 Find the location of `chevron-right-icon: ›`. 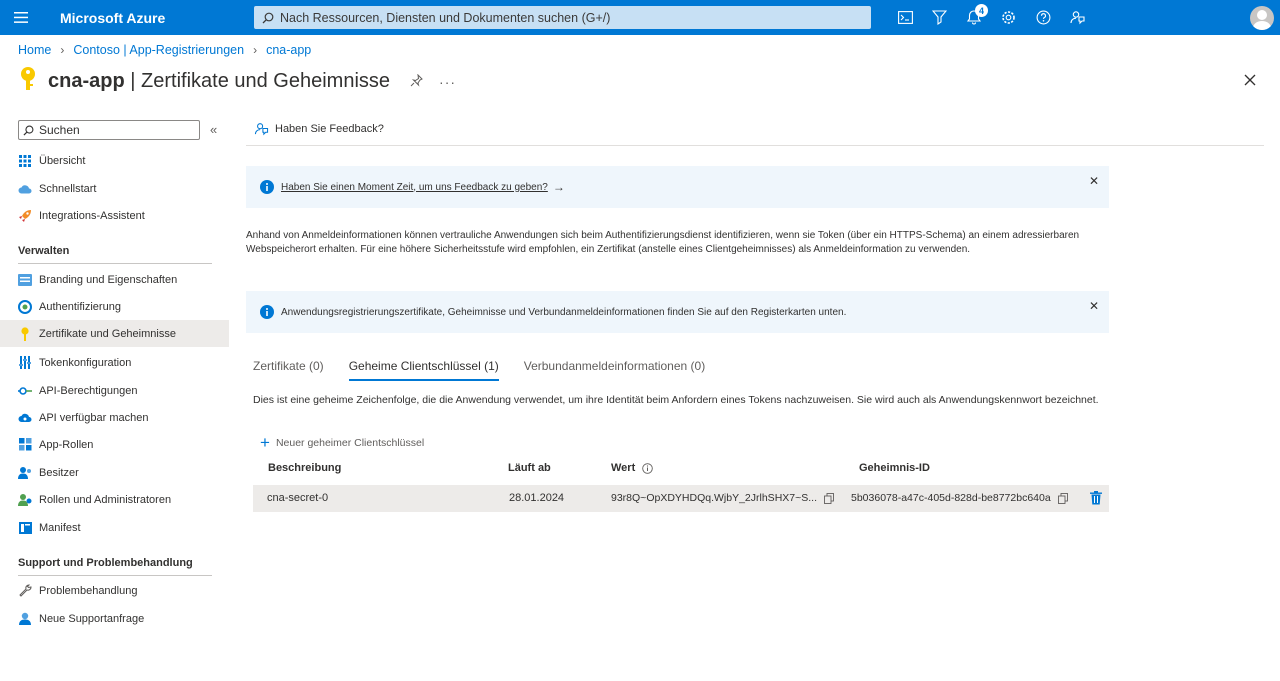

chevron-right-icon: › is located at coordinates (255, 50).